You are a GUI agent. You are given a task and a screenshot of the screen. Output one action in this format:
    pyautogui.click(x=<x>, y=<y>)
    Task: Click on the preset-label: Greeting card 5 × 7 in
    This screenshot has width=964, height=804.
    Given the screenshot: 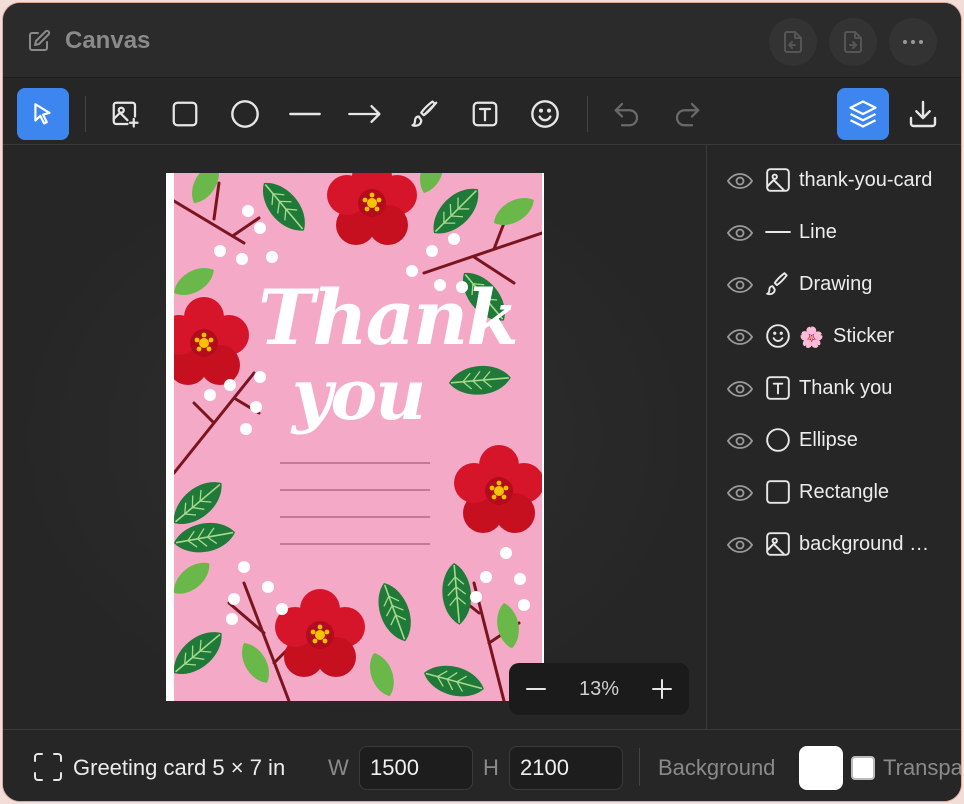 What is the action you would take?
    pyautogui.click(x=179, y=768)
    